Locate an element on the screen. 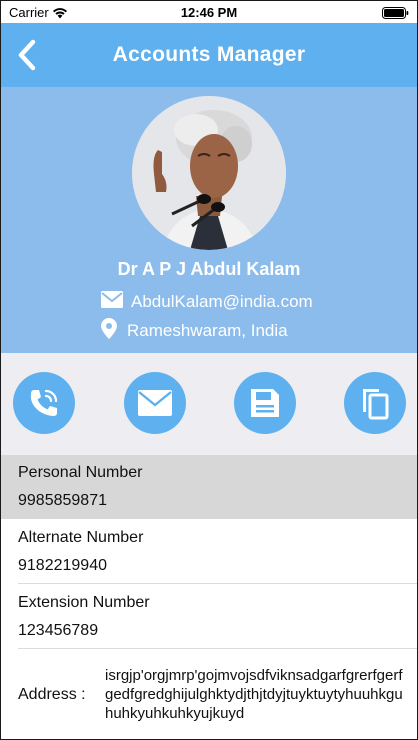 The width and height of the screenshot is (418, 740). detail-row-personal-number: Personal Number 9985859871 is located at coordinates (209, 487).